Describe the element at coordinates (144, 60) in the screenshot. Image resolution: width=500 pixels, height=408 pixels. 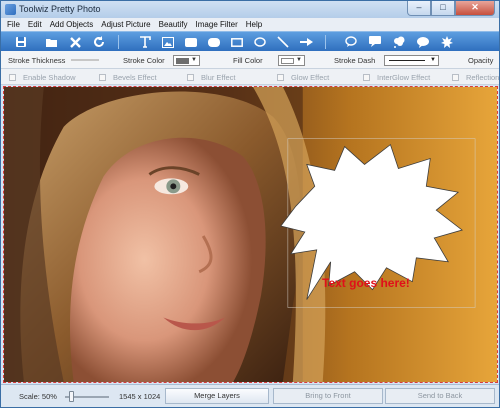
I see `stroke-color-label: Stroke Color` at that location.